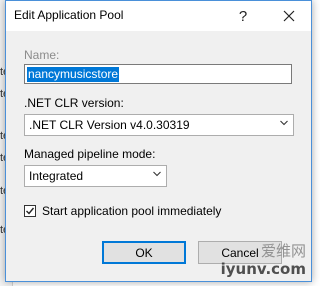 This screenshot has height=286, width=320. I want to click on clr-version-select: .NET CLR Version v4.0.30319, so click(159, 125).